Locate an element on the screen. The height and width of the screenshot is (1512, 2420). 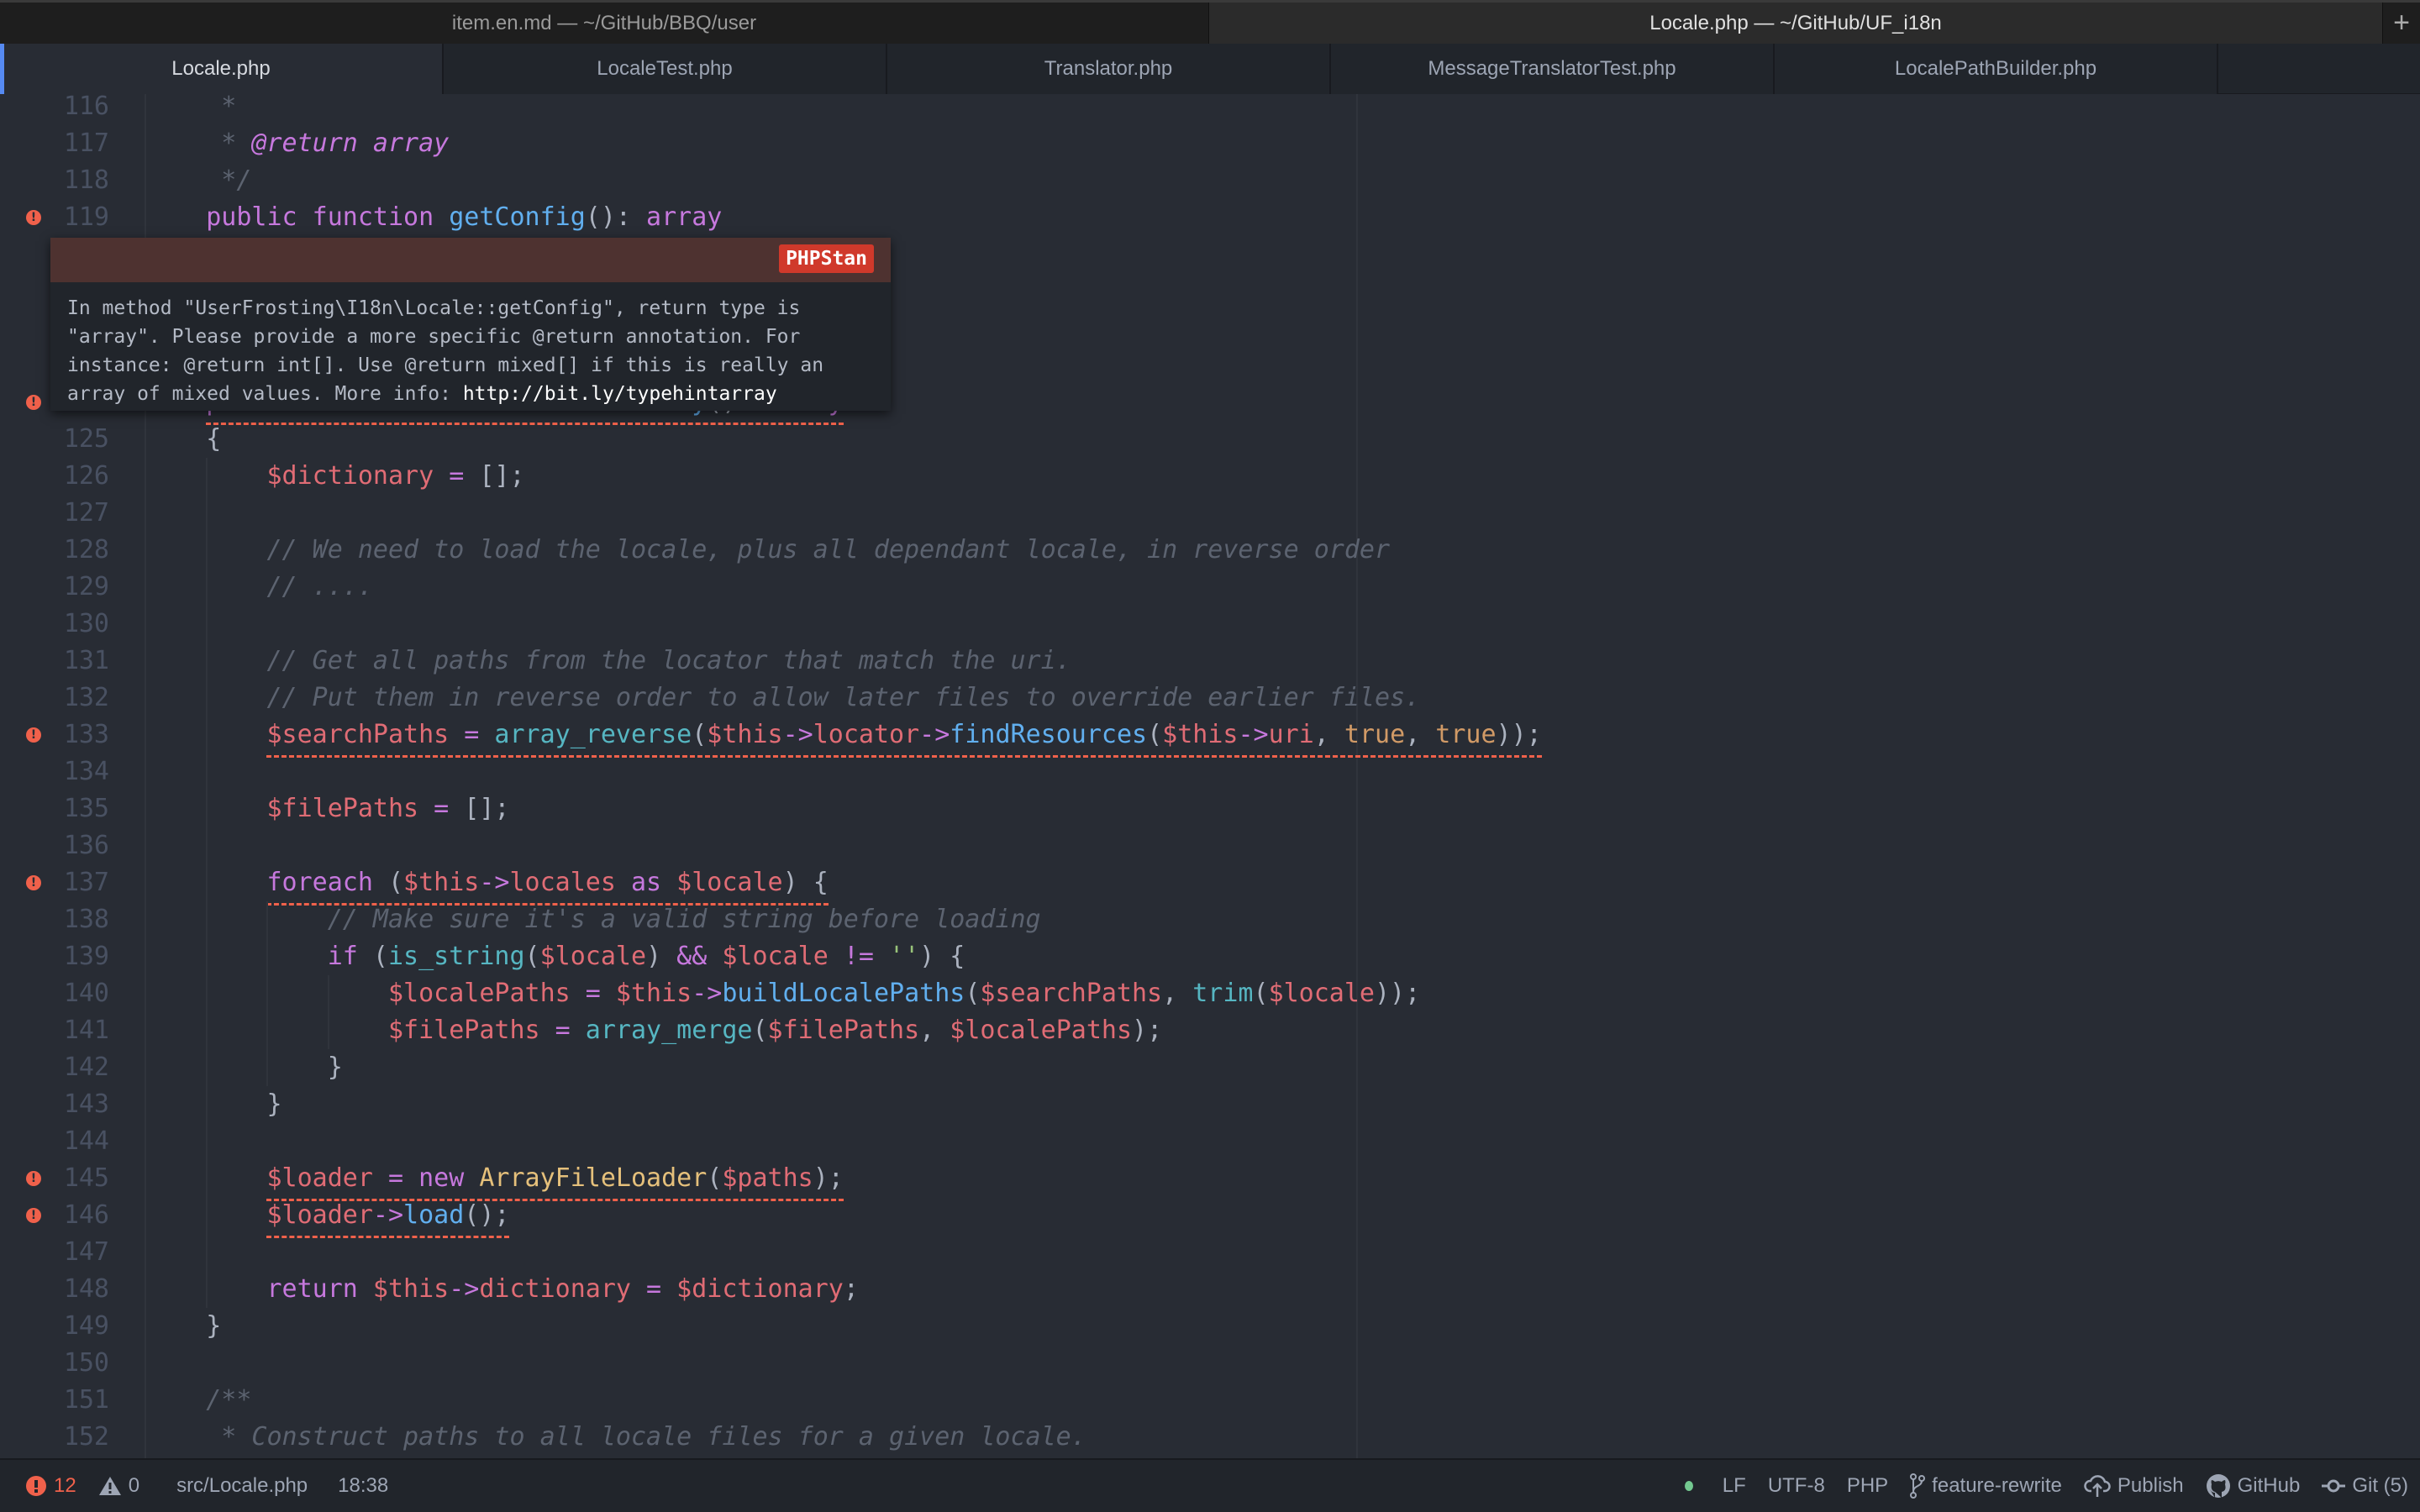
code-token: , is located at coordinates (1328, 734).